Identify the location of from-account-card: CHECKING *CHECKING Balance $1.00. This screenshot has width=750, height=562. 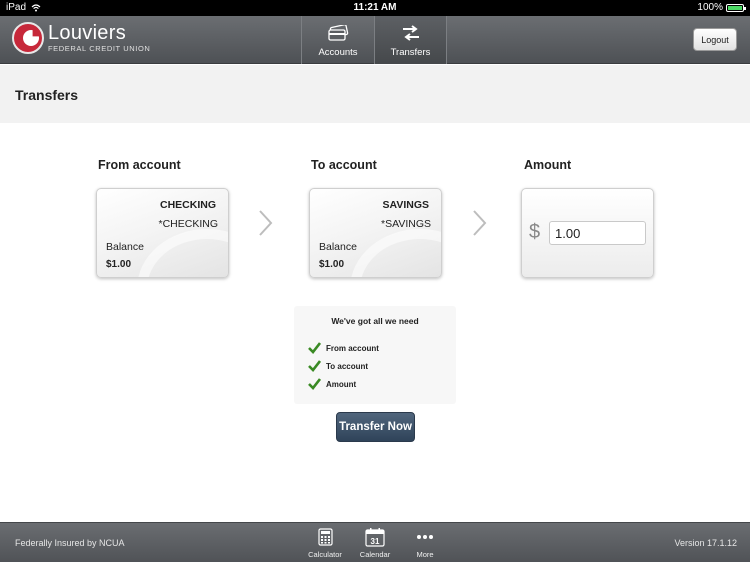
(162, 233).